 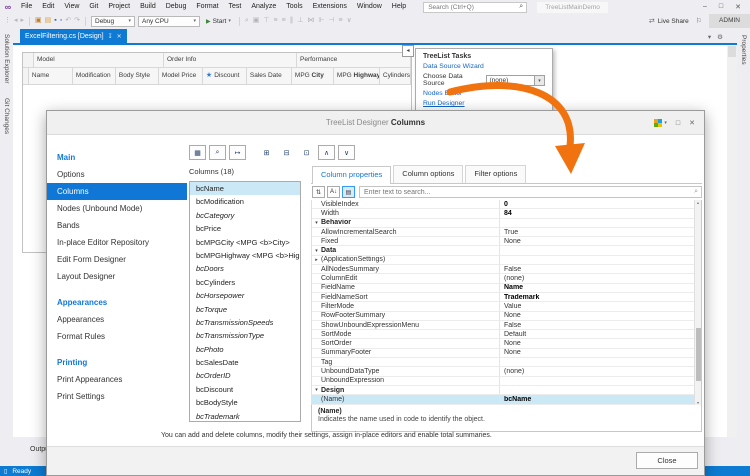 What do you see at coordinates (93, 7) in the screenshot?
I see `menu-item: Git` at bounding box center [93, 7].